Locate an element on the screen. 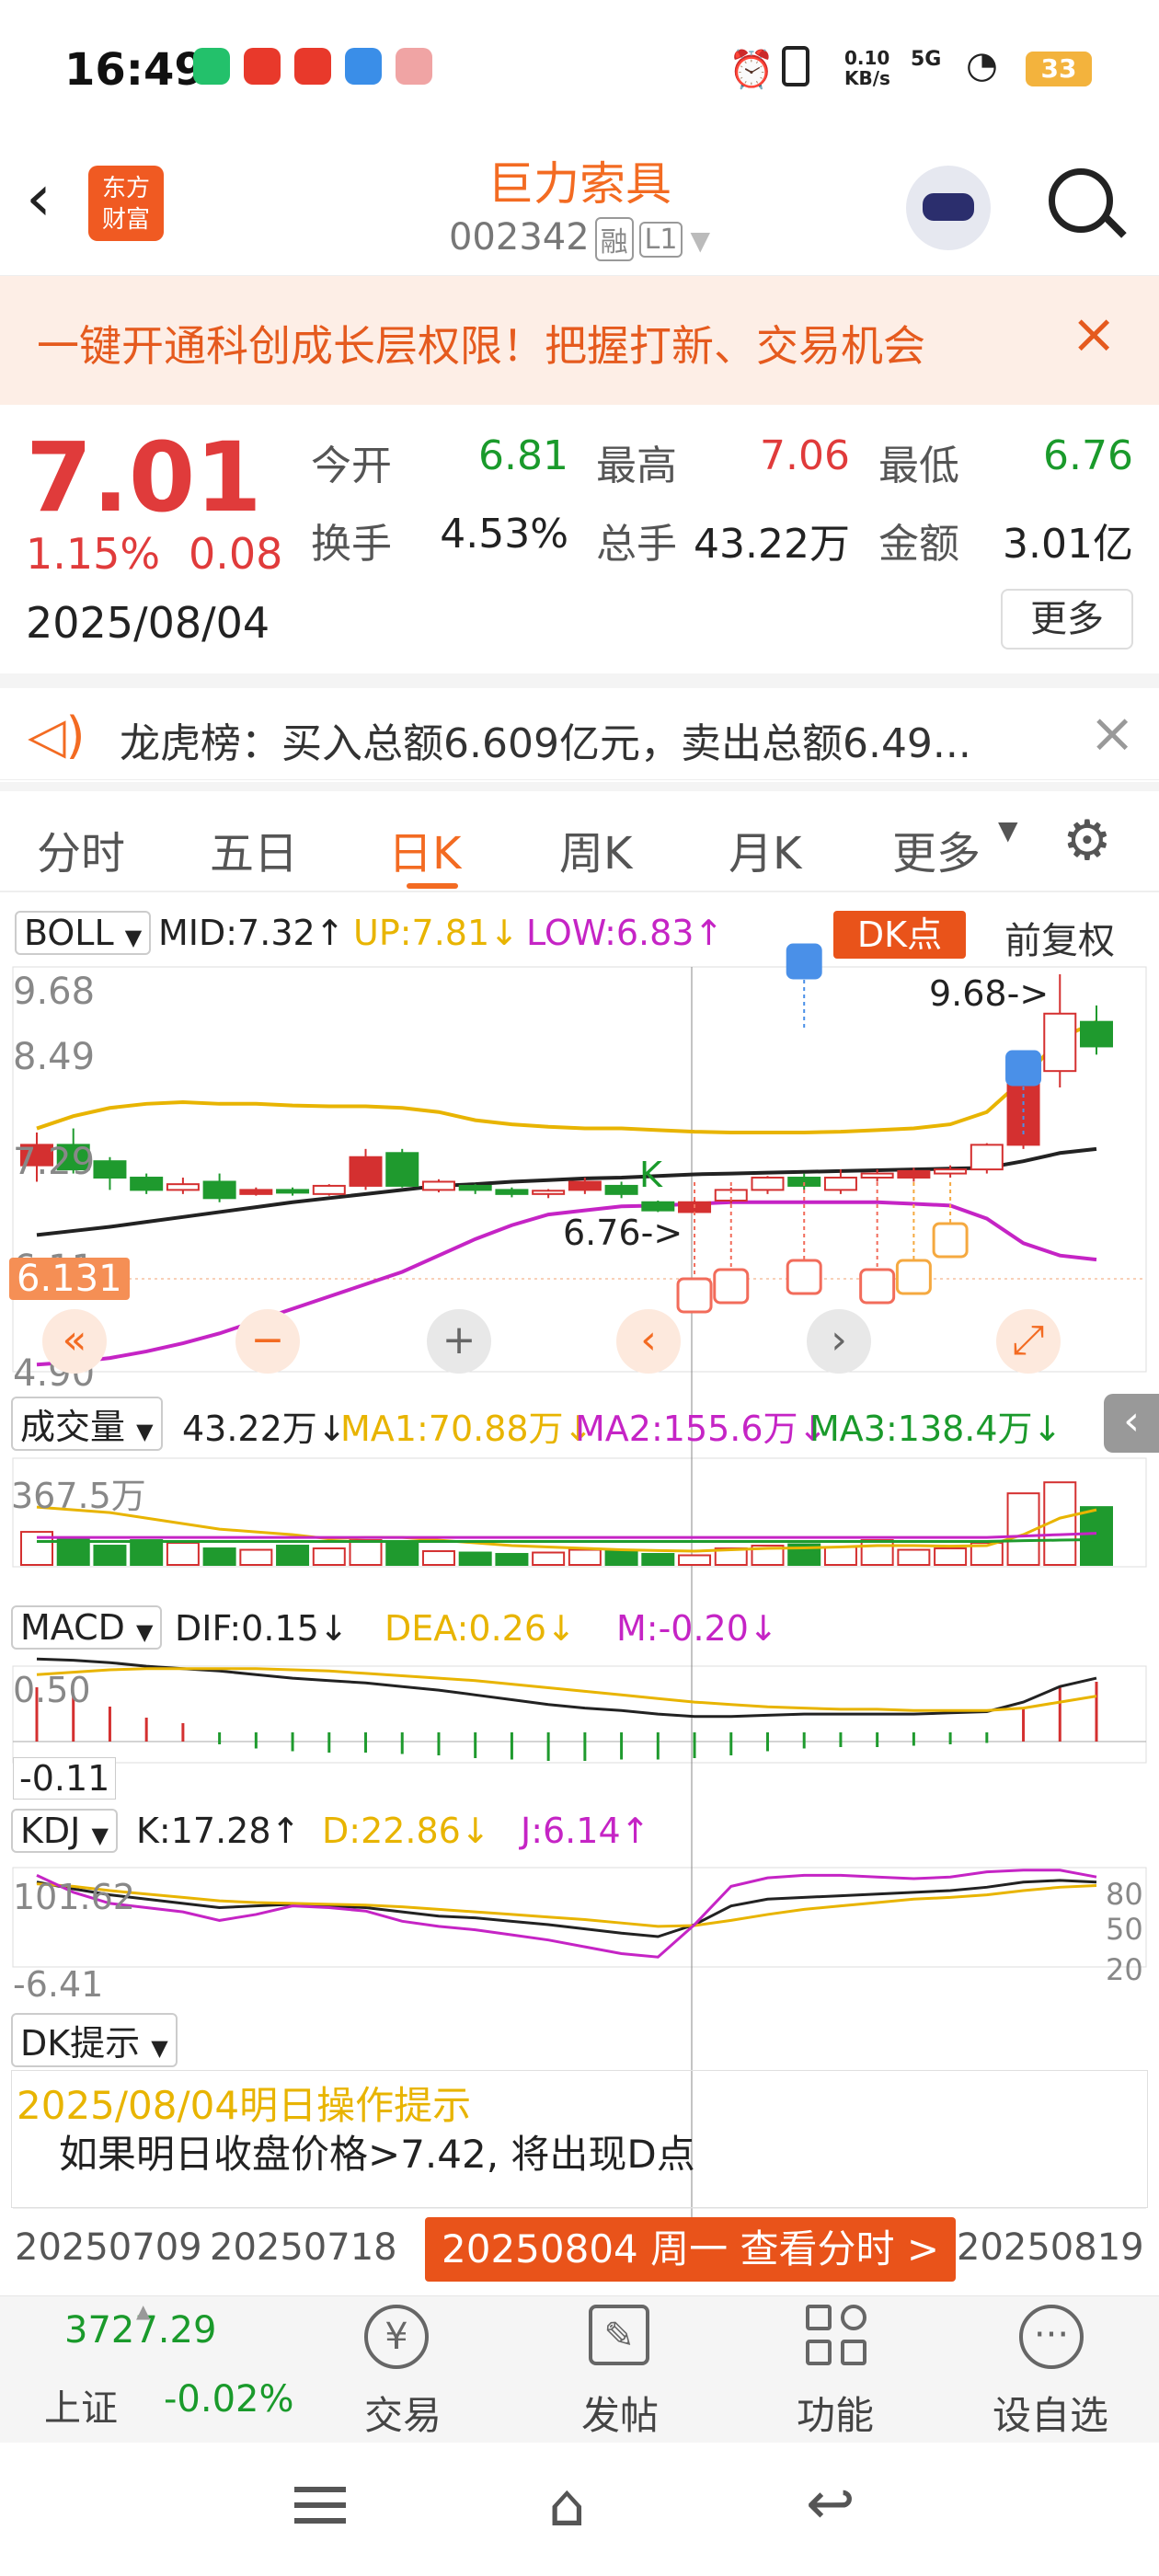 The height and width of the screenshot is (2576, 1159). period-tabs: 分时 五日 日K 周K 月K 更多 is located at coordinates (579, 841).